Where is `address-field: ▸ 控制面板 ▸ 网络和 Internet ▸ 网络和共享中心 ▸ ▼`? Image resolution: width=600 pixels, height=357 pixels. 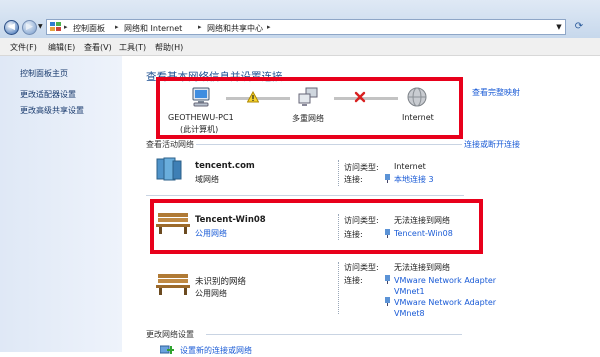
address-field: ▸ 控制面板 ▸ 网络和 Internet ▸ 网络和共享中心 ▸ ▼ is located at coordinates (306, 27).